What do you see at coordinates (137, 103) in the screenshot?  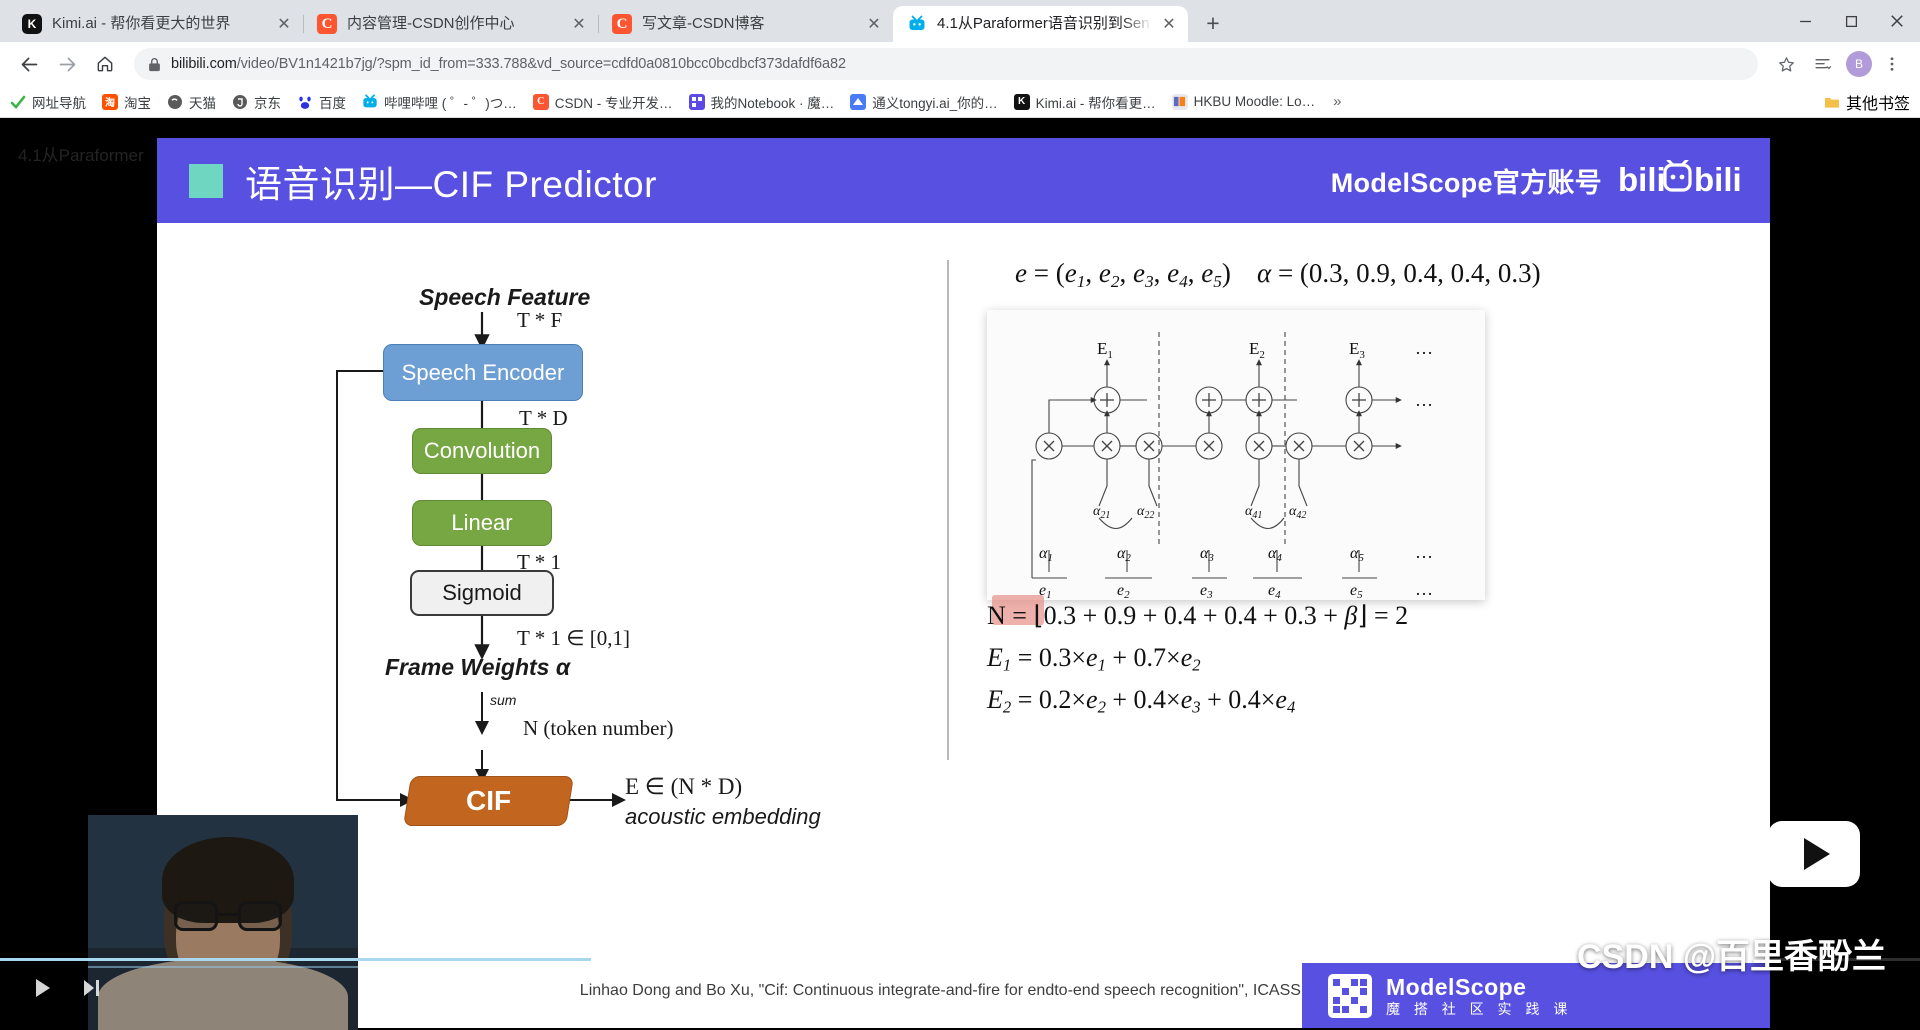 I see `bookmark-label: 淘宝` at bounding box center [137, 103].